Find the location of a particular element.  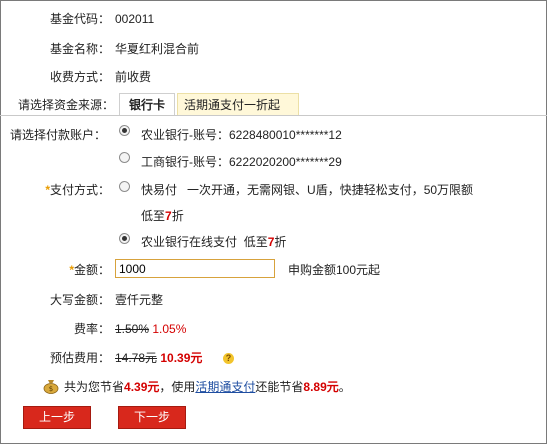

fee-mode-label: 收费方式： is located at coordinates (79, 77).